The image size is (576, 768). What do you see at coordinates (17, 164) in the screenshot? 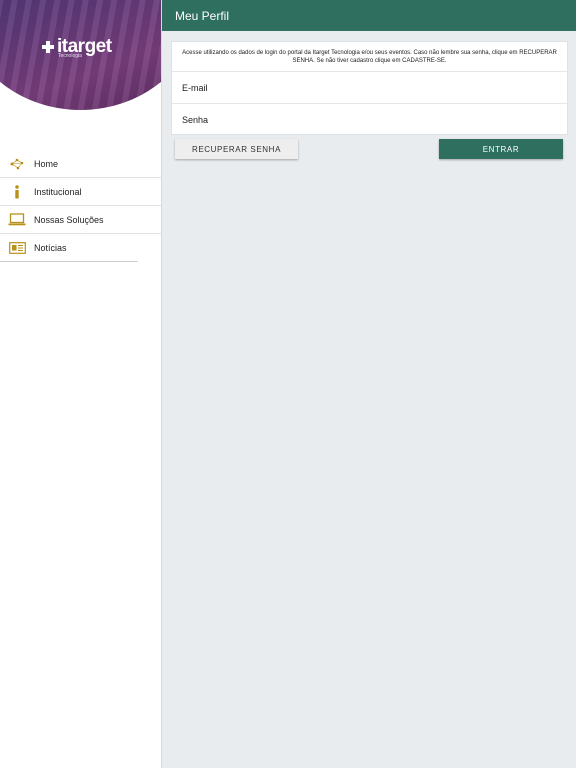
I see `network-icon` at bounding box center [17, 164].